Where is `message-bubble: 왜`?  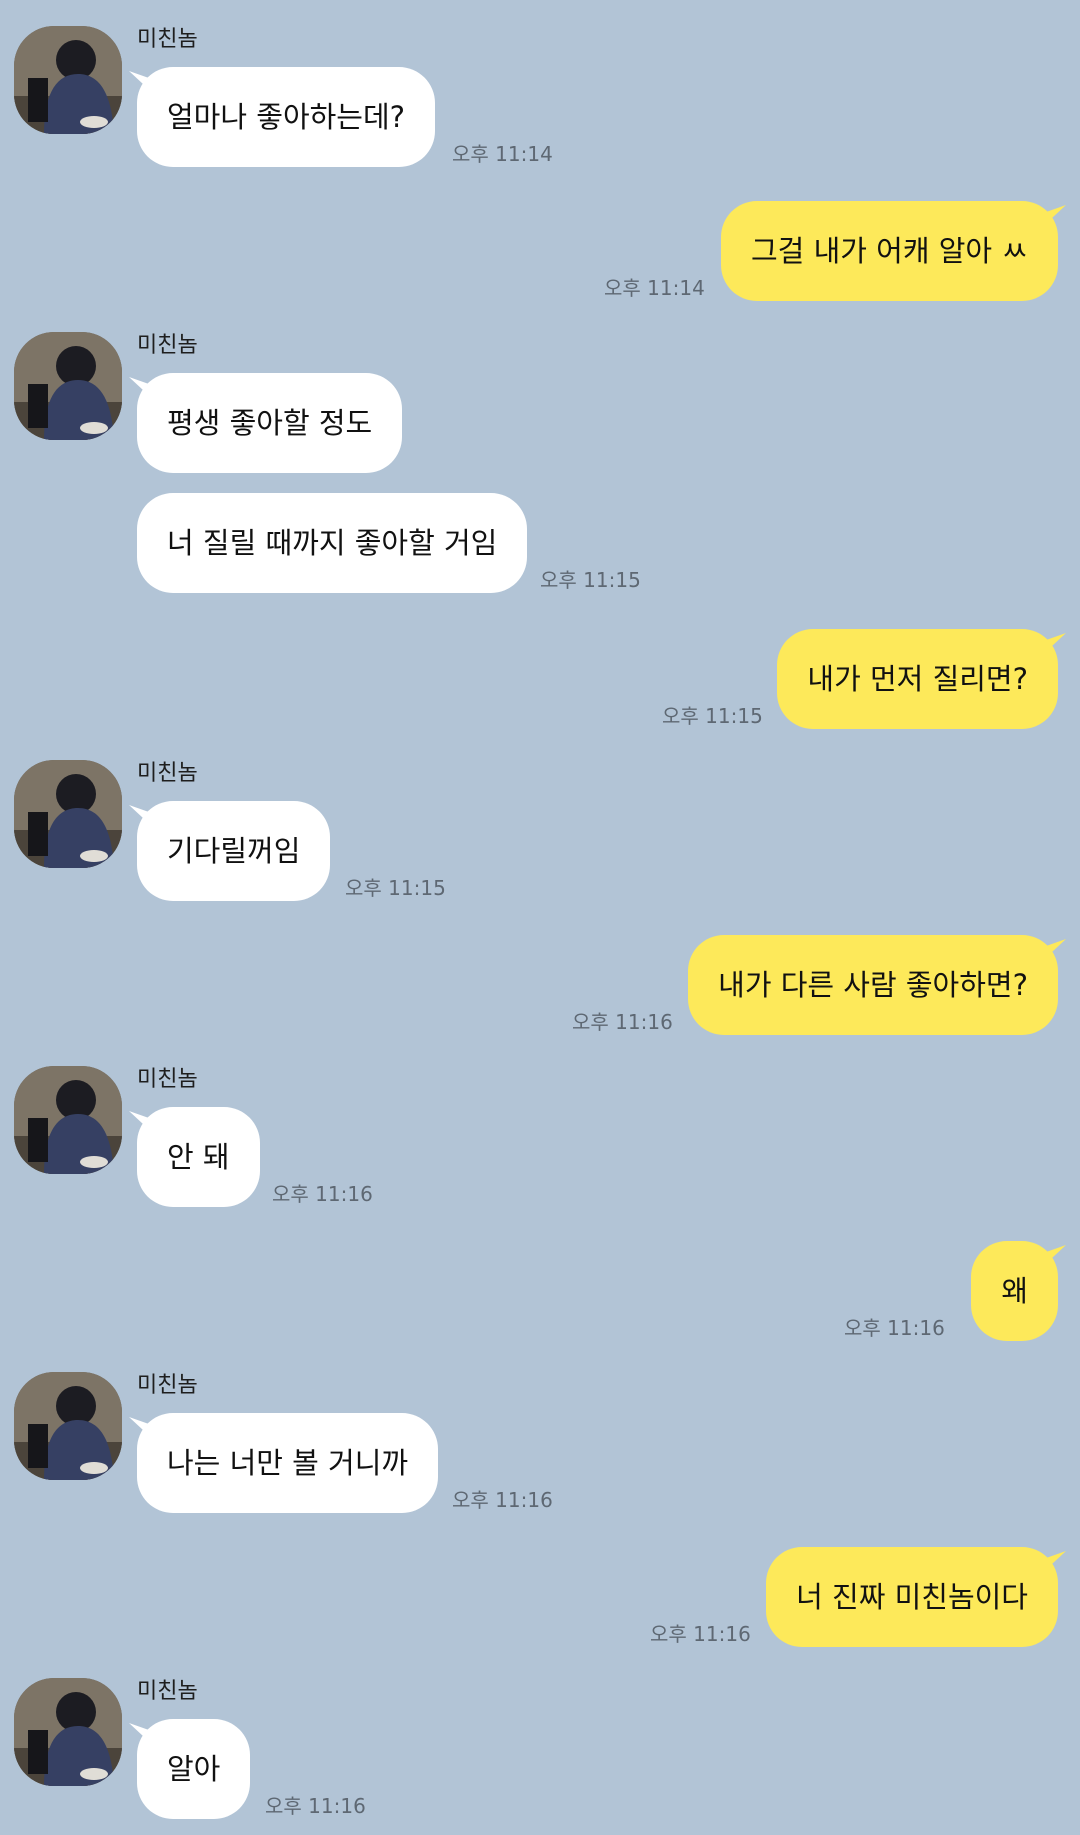 message-bubble: 왜 is located at coordinates (1014, 1291).